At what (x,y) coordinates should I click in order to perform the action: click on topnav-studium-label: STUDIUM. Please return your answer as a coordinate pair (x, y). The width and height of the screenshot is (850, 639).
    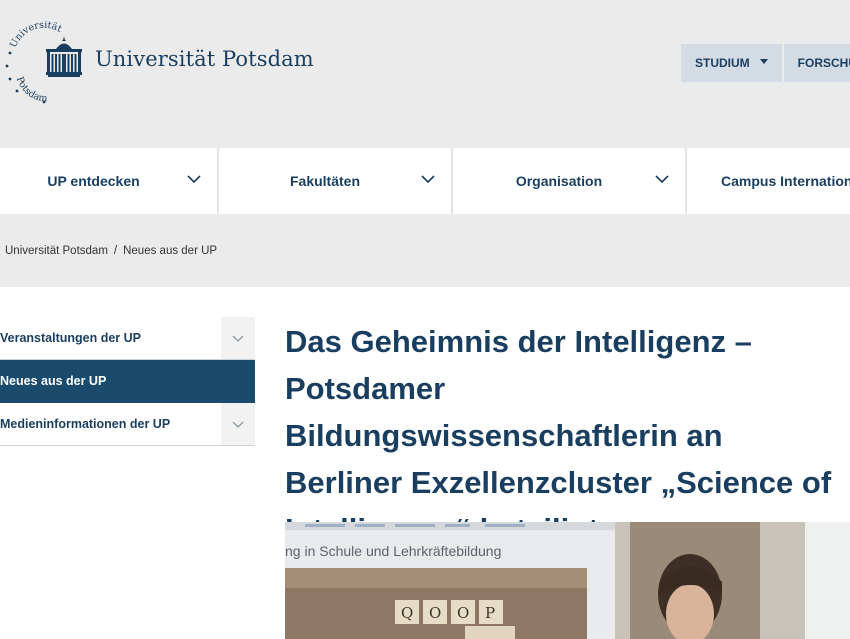
    Looking at the image, I should click on (722, 63).